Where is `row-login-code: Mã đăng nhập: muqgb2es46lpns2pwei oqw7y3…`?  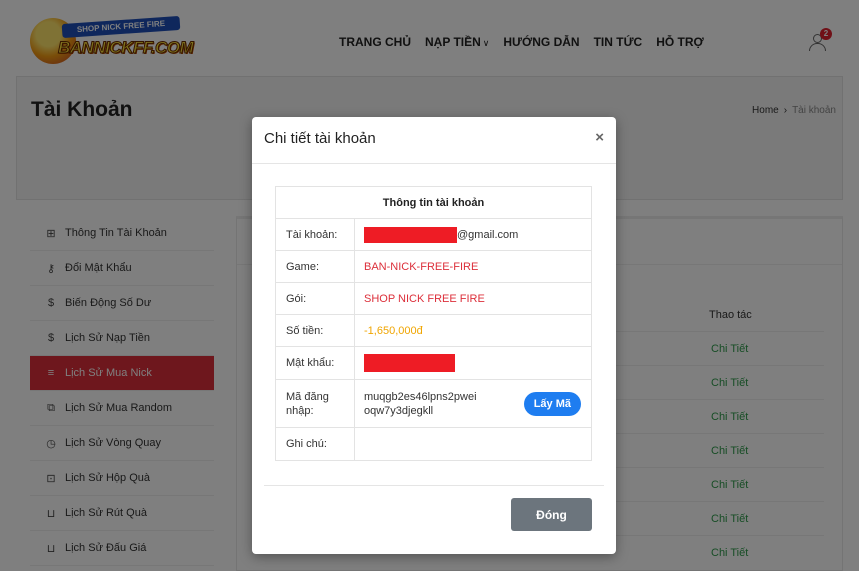
row-login-code: Mã đăng nhập: muqgb2es46lpns2pwei oqw7y3… is located at coordinates (433, 404).